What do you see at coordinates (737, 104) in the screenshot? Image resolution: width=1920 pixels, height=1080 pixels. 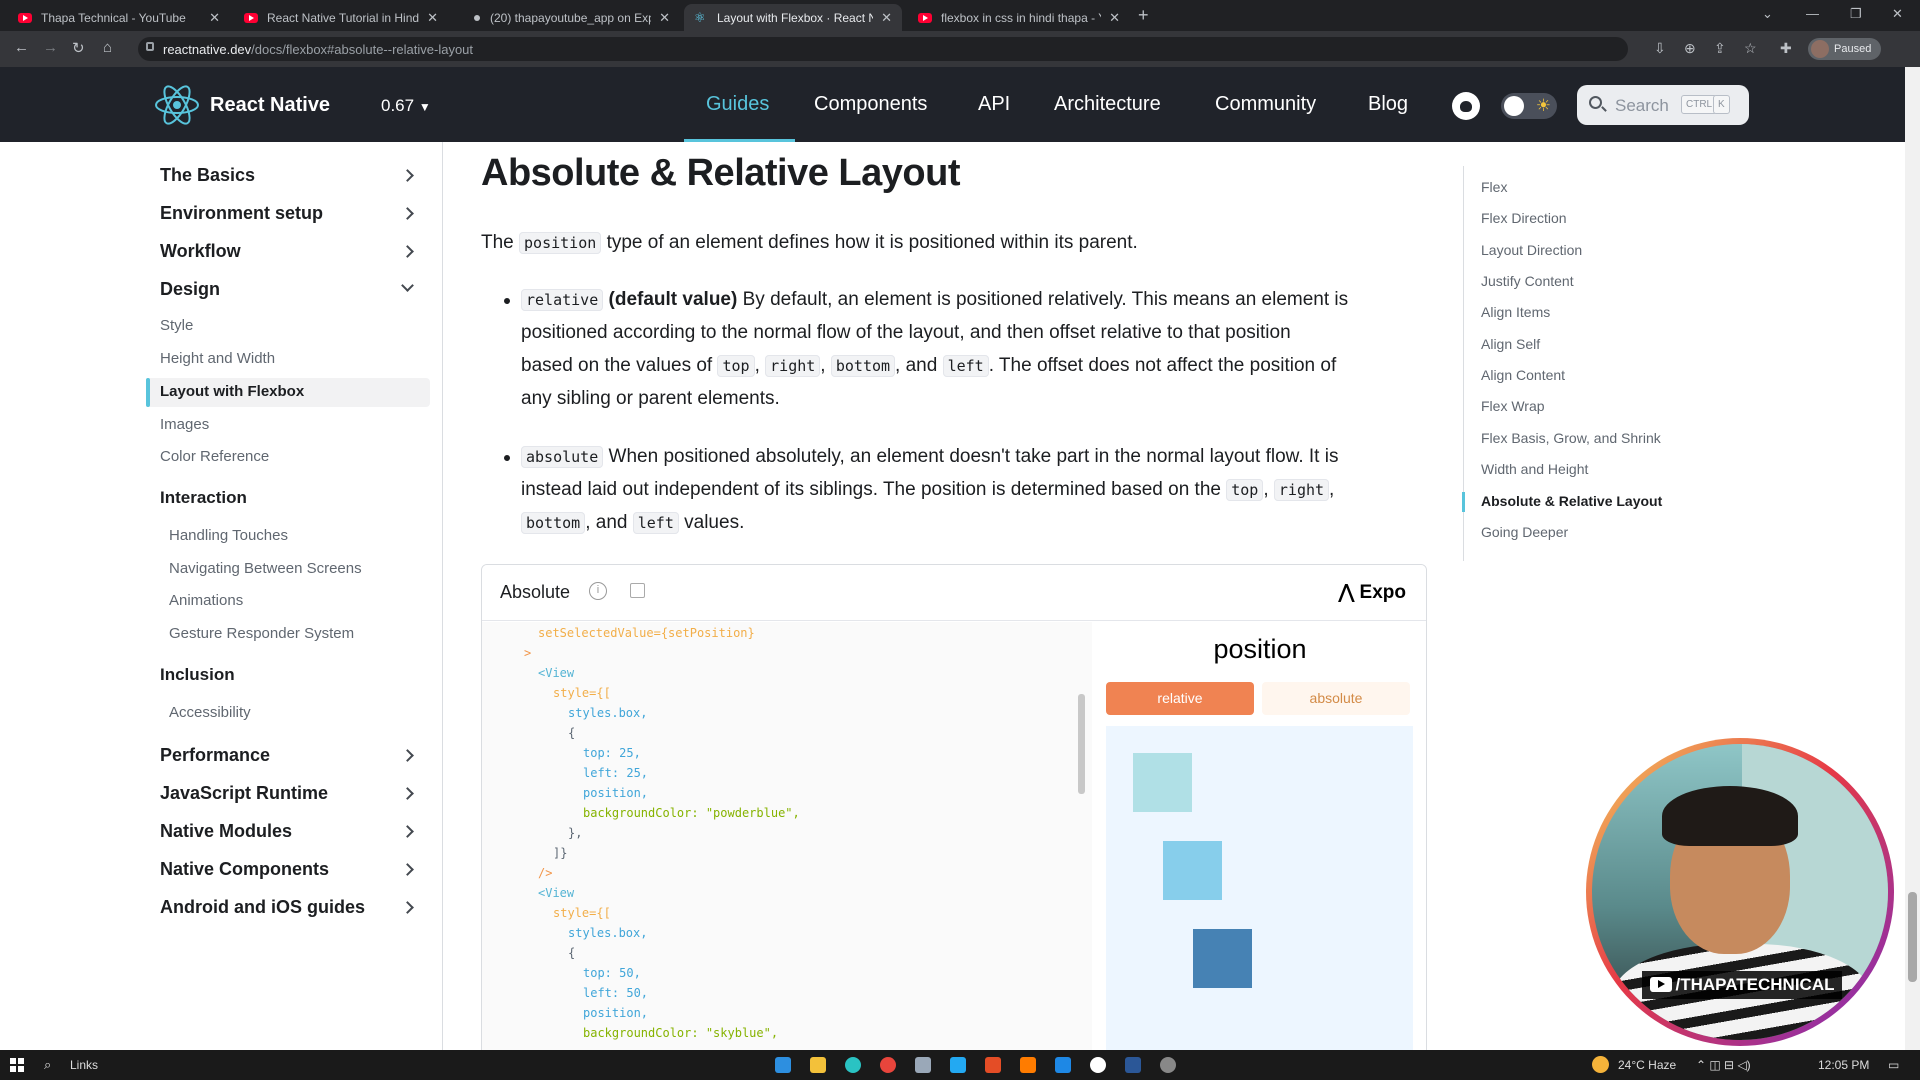 I see `nav-guides: Guides` at bounding box center [737, 104].